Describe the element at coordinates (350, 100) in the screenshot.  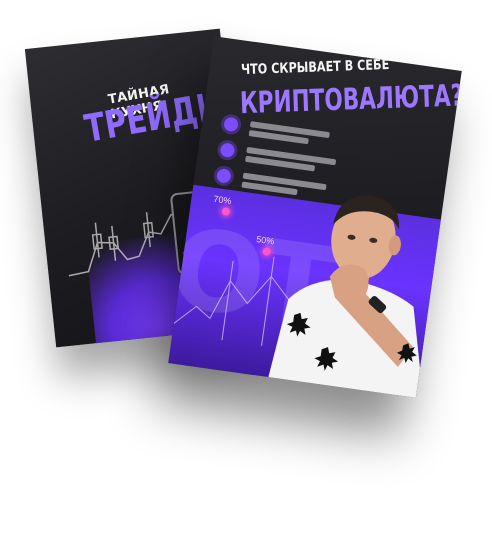
I see `front-poster-title: КРИПТОВАЛЮТА?` at that location.